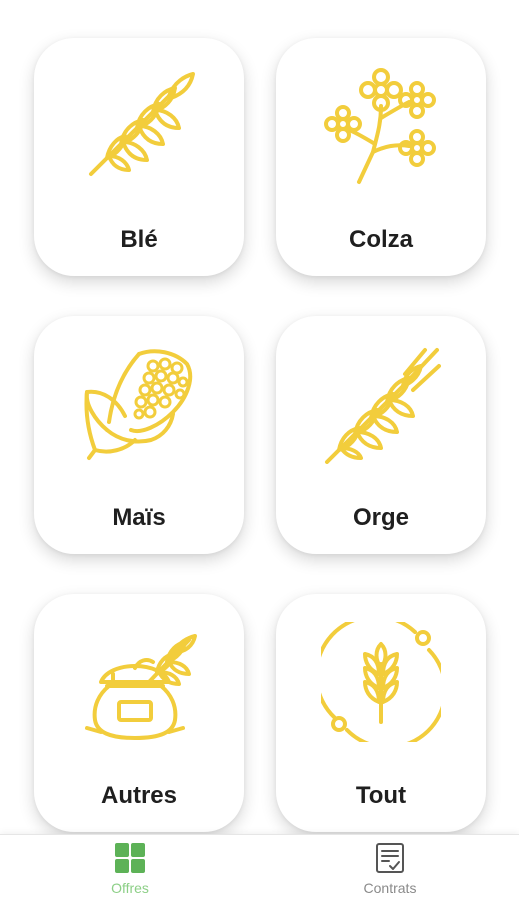 This screenshot has width=519, height=901. Describe the element at coordinates (139, 239) in the screenshot. I see `category-label: Blé` at that location.